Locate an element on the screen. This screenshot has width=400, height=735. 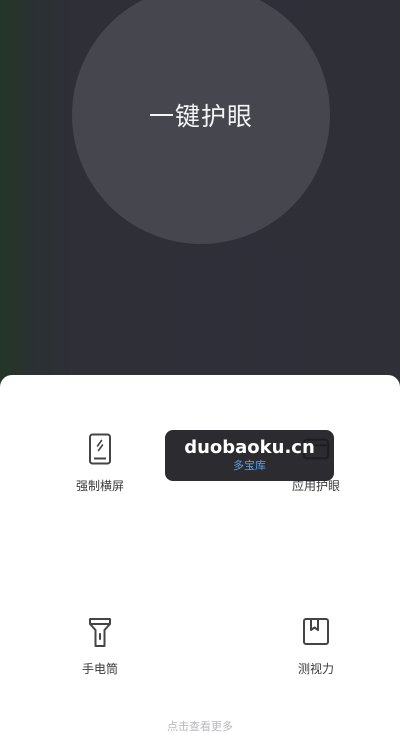
force-landscape-button: 强制横屏 is located at coordinates (100, 463).